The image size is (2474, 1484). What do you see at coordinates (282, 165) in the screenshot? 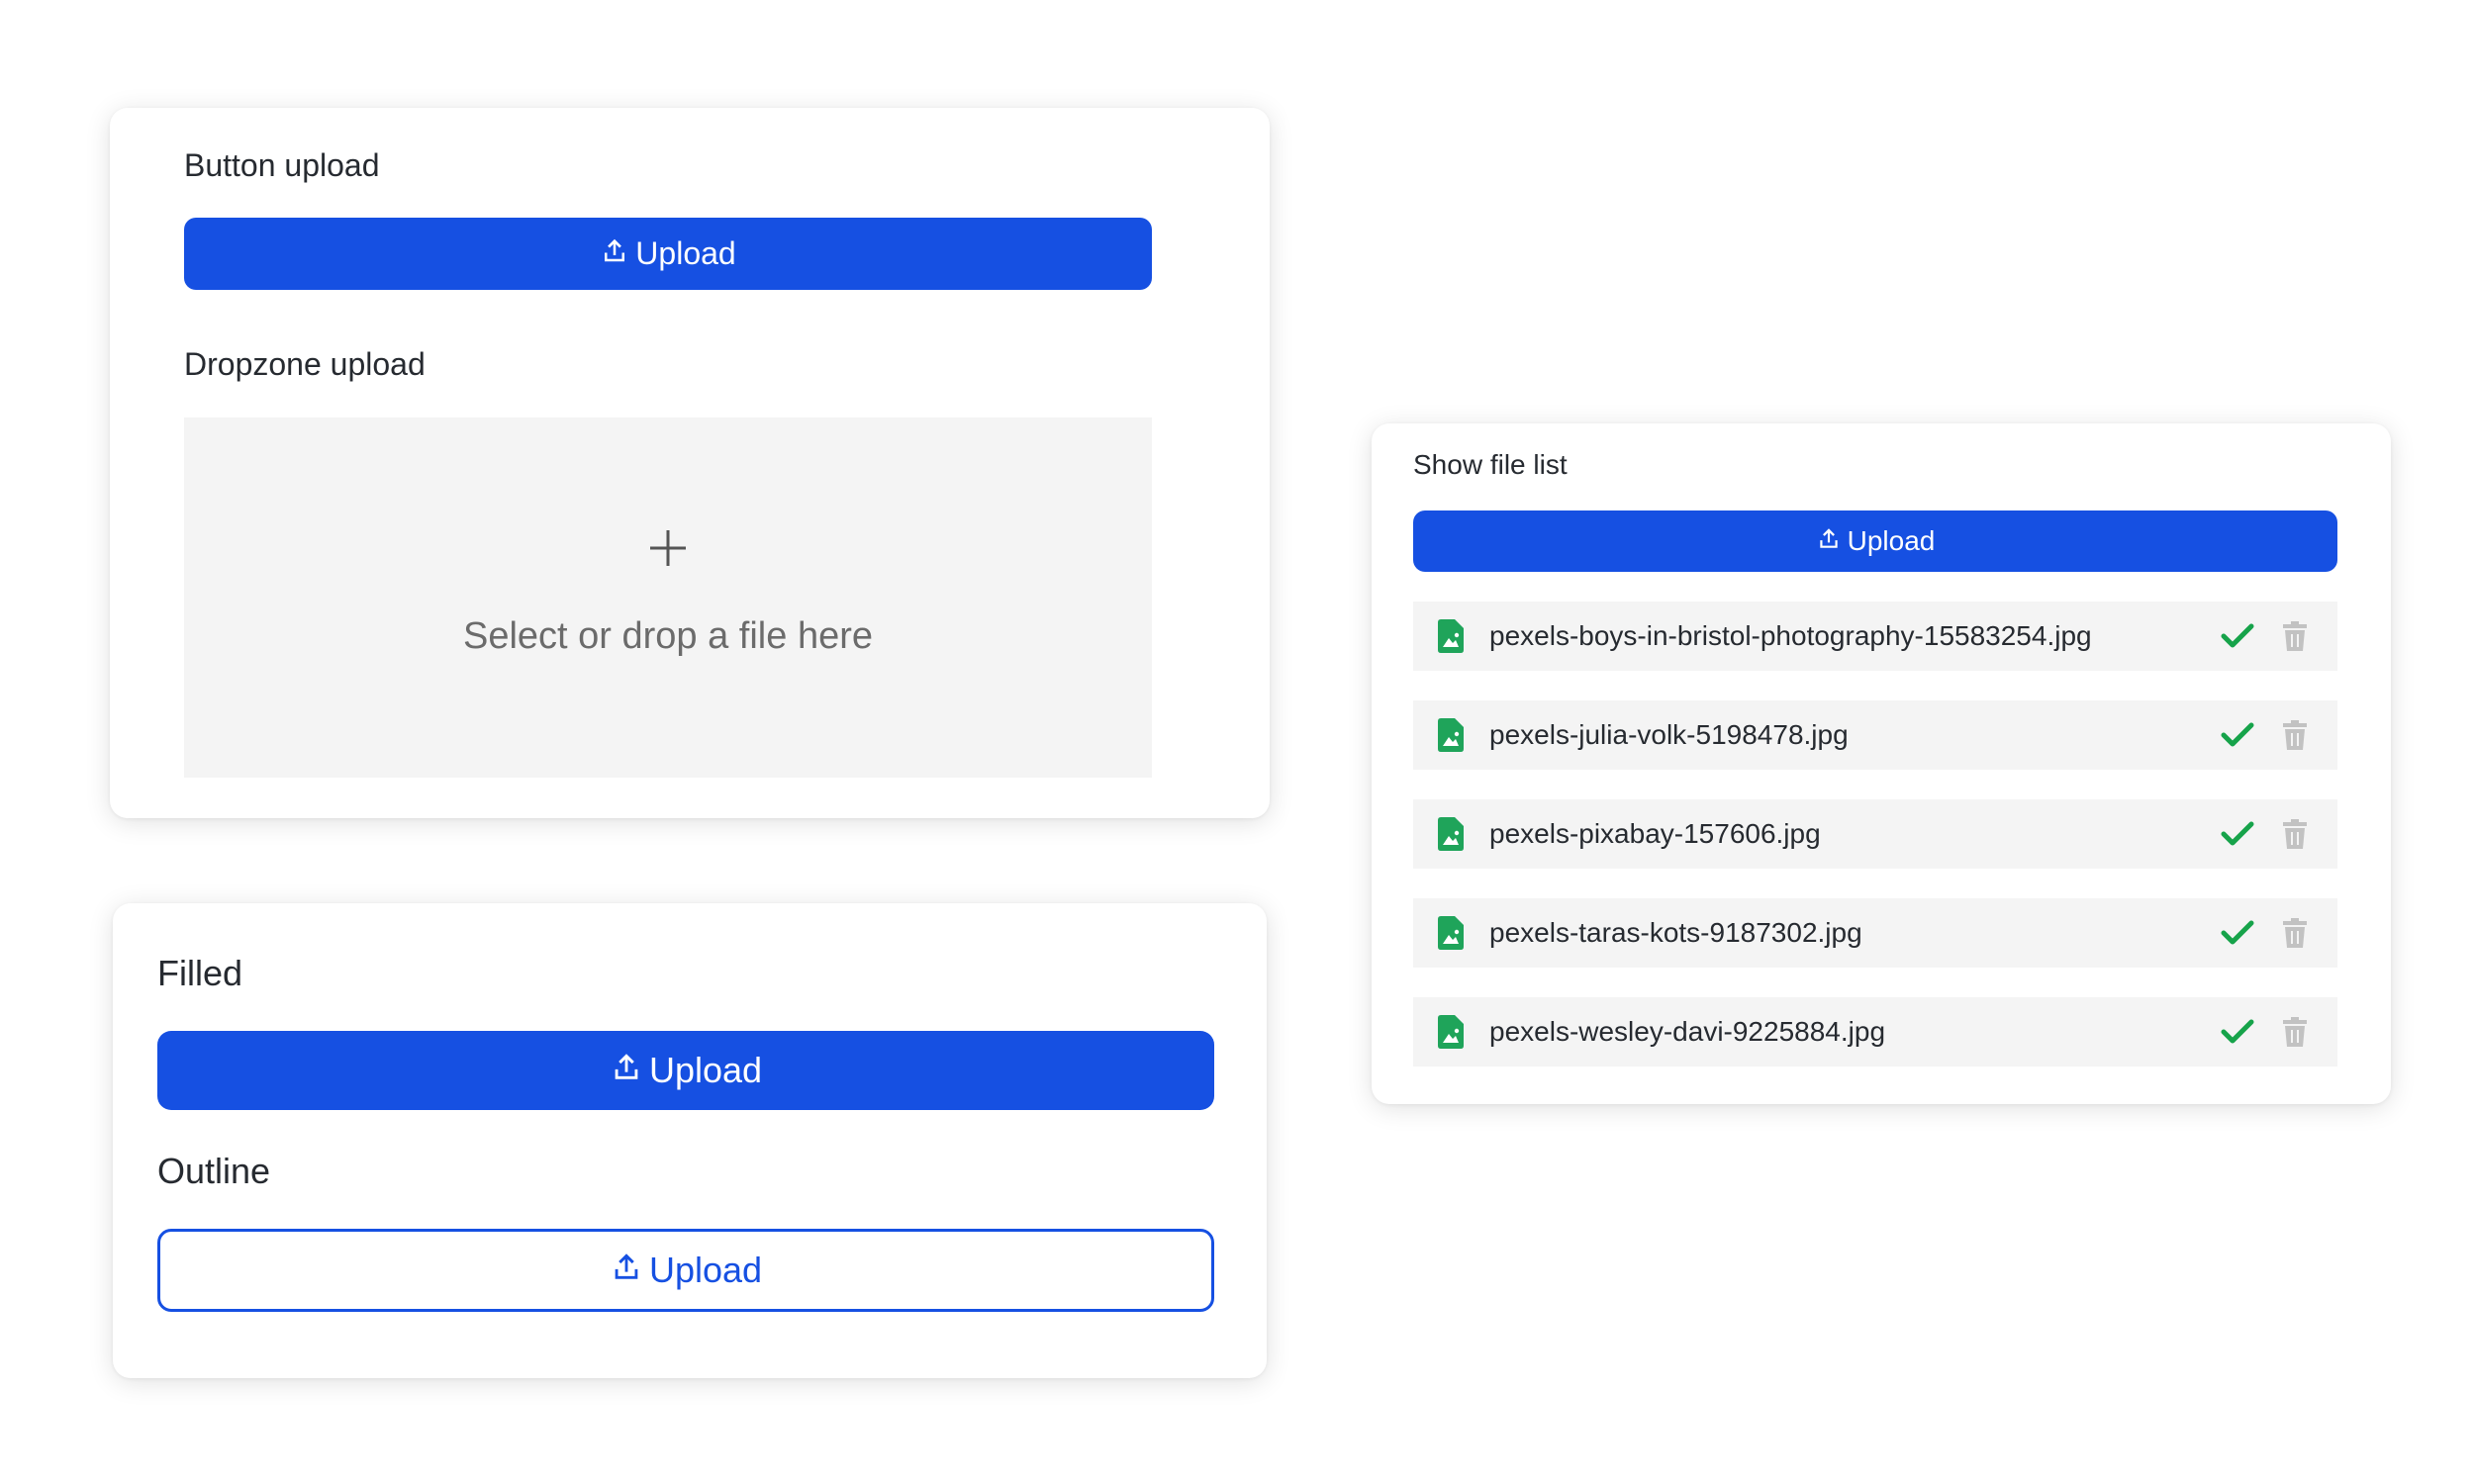
I see `button-upload-title: Button upload` at bounding box center [282, 165].